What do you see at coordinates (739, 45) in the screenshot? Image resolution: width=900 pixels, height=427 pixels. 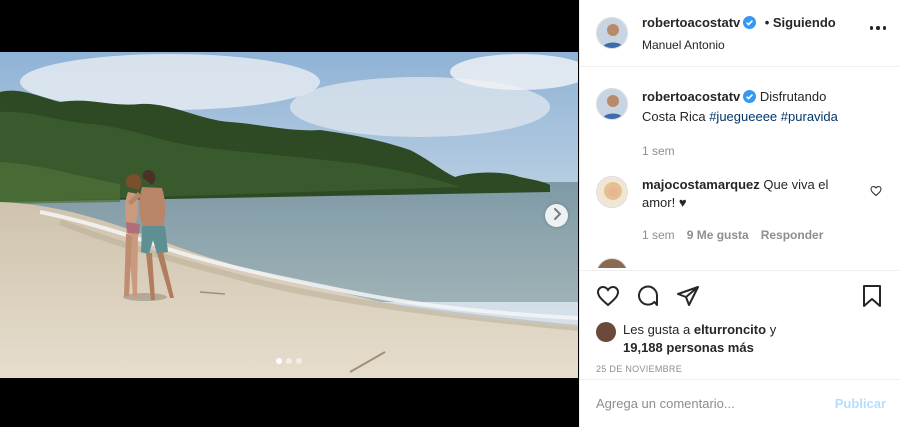 I see `post-location: Manuel Antonio` at bounding box center [739, 45].